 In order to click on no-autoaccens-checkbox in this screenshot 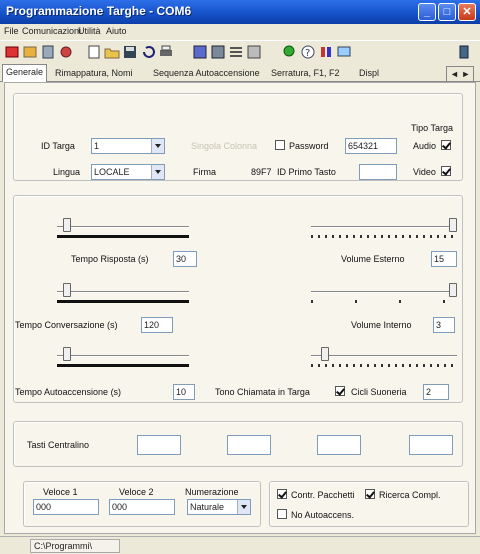, I will do `click(282, 514)`.